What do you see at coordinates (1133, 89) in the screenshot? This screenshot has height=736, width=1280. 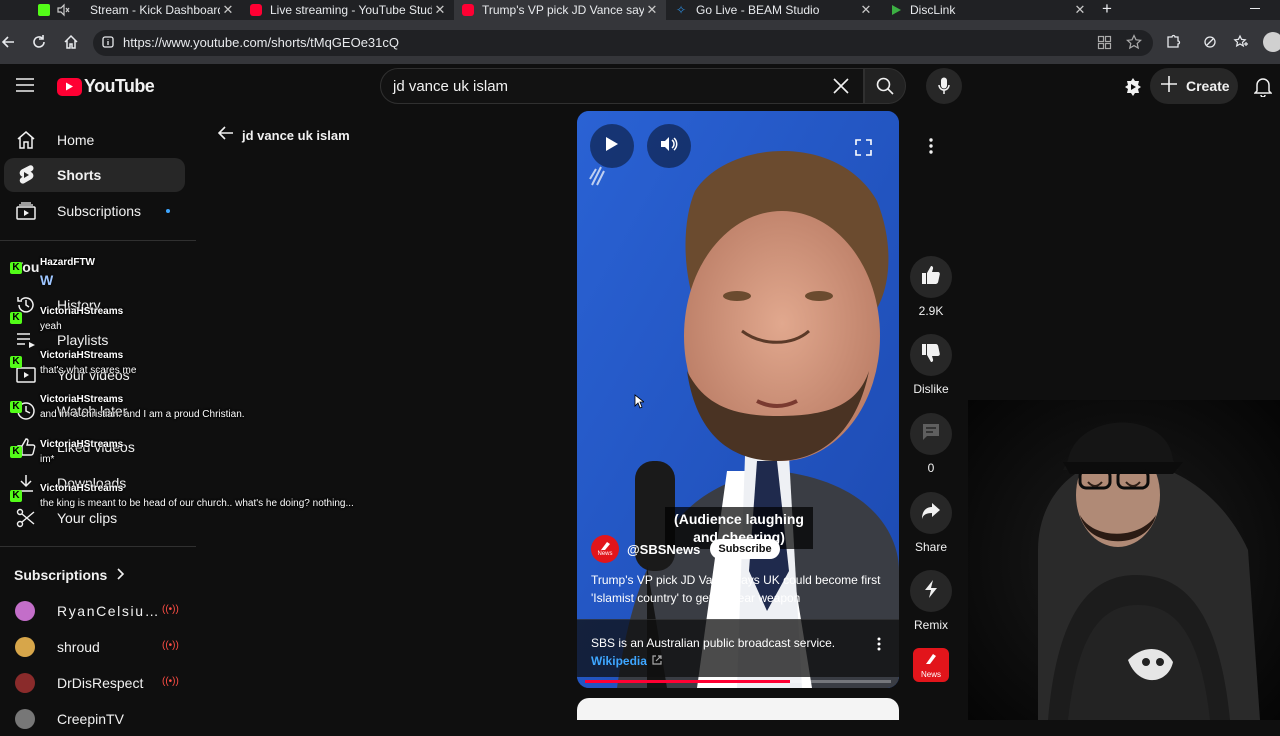 I see `studio-icon` at bounding box center [1133, 89].